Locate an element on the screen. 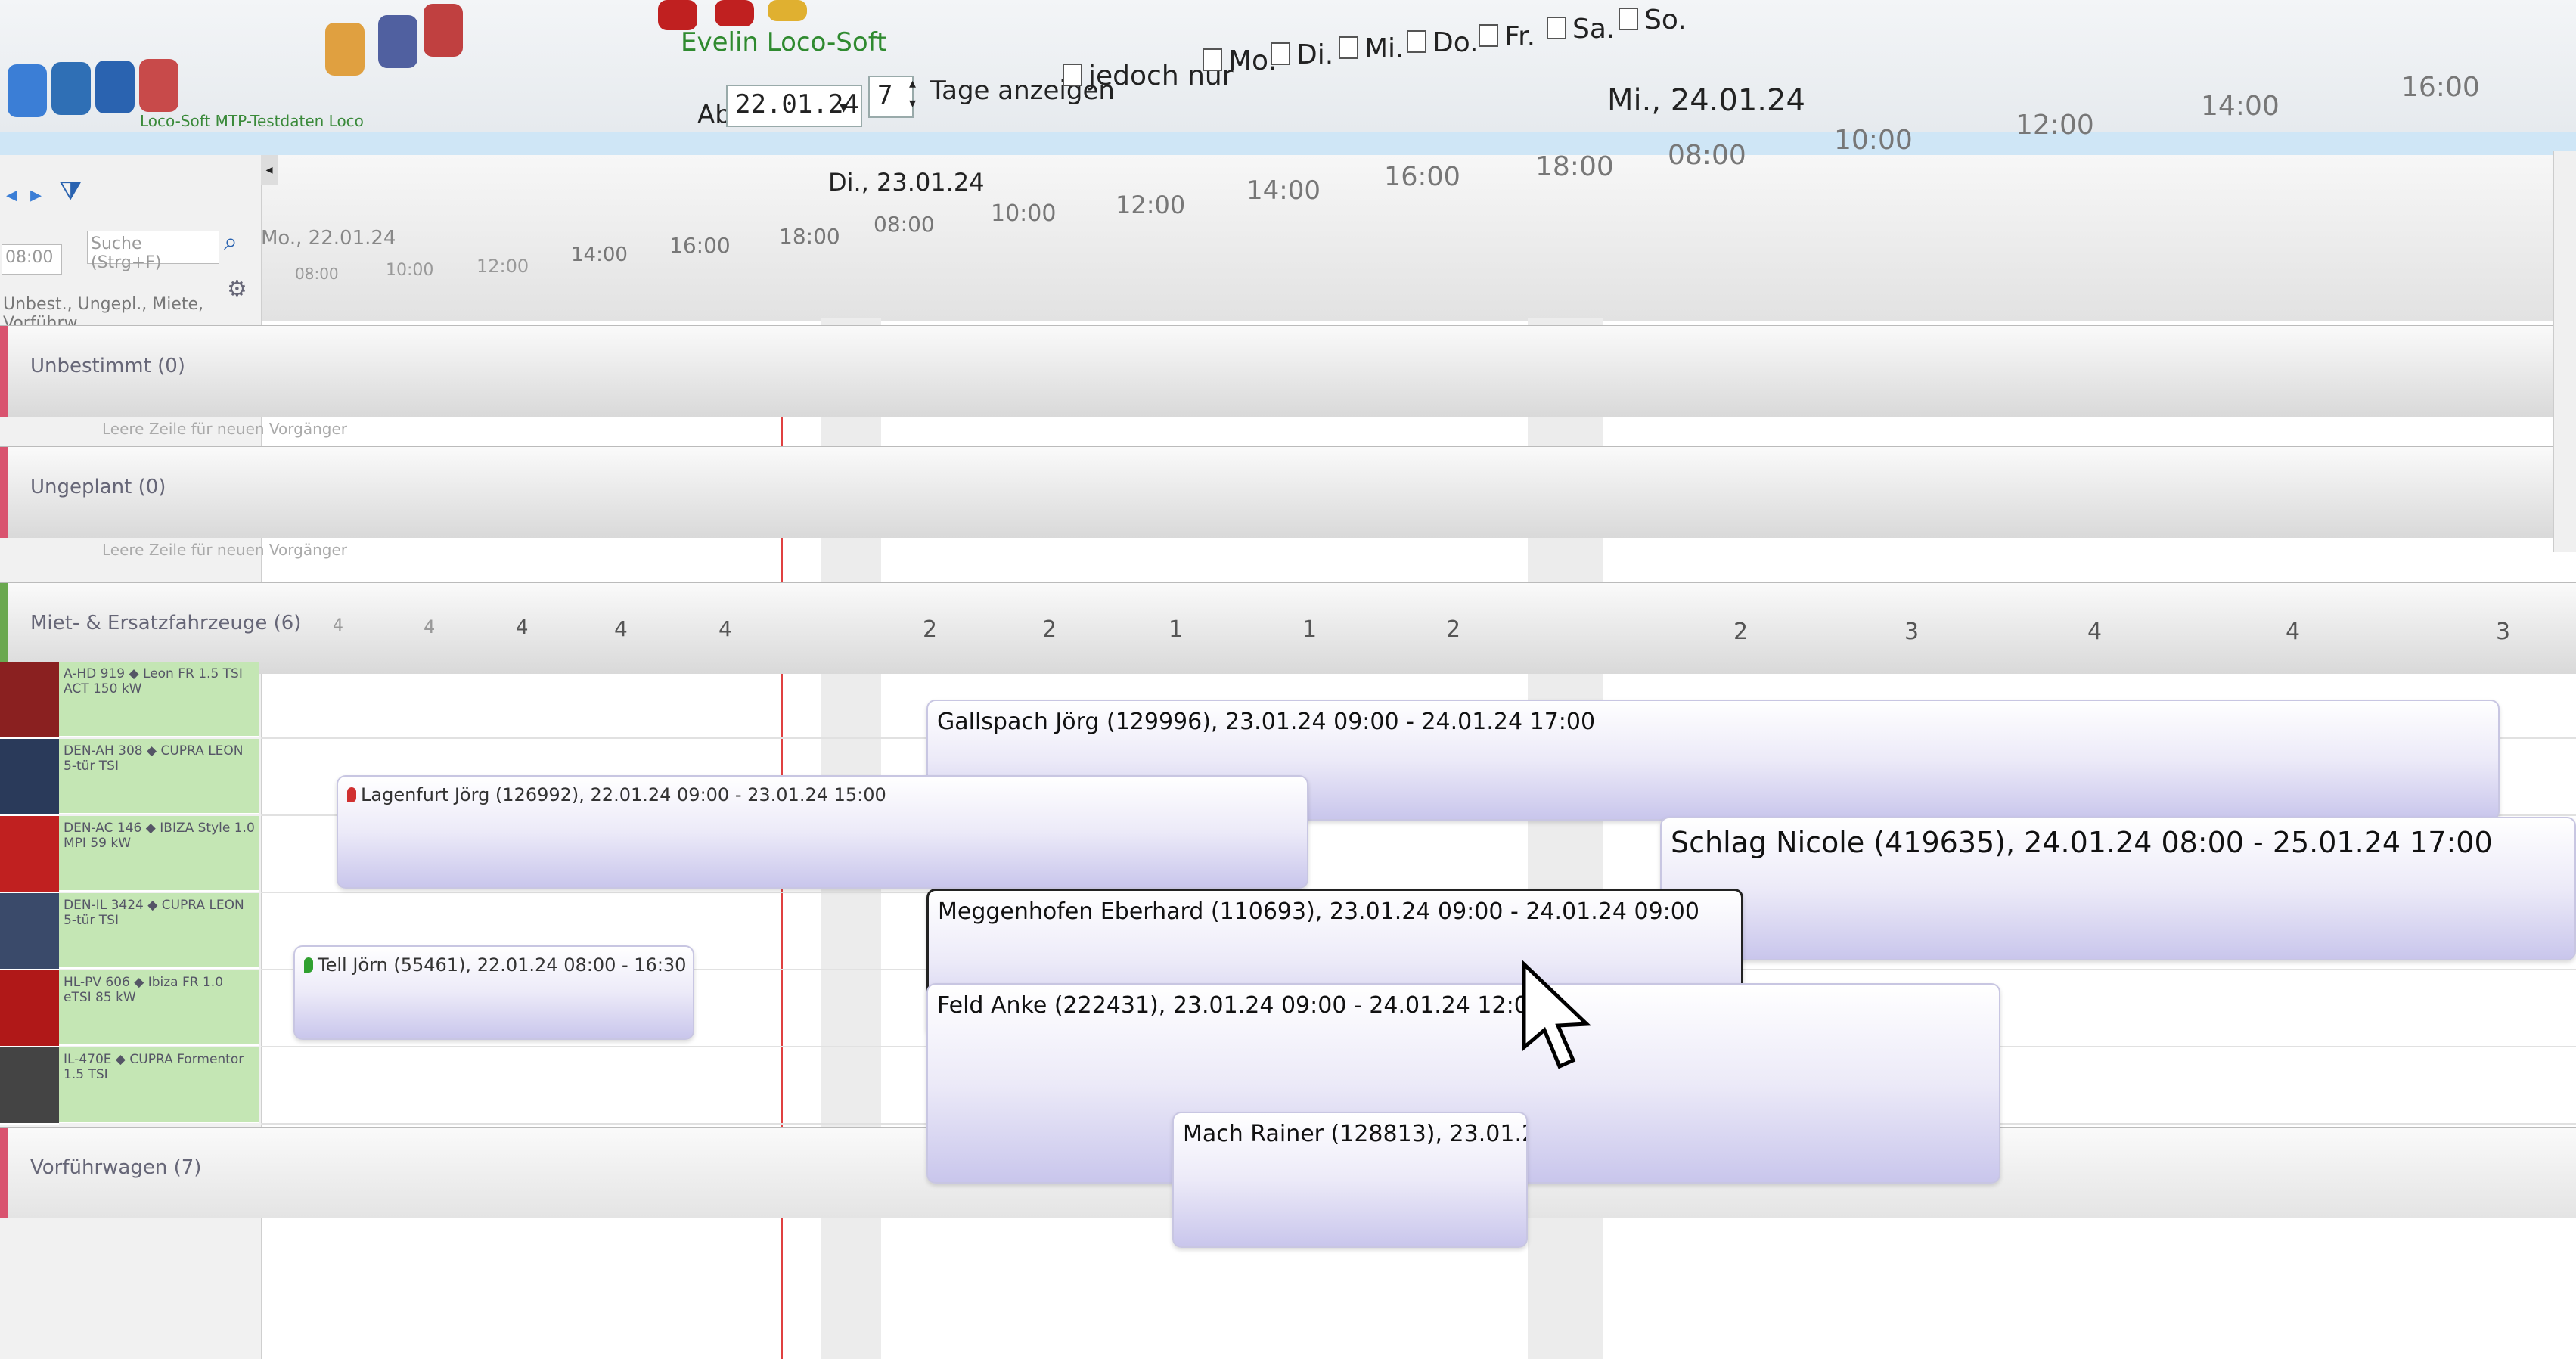 This screenshot has height=1359, width=2576. mechanic-icon is located at coordinates (397, 41).